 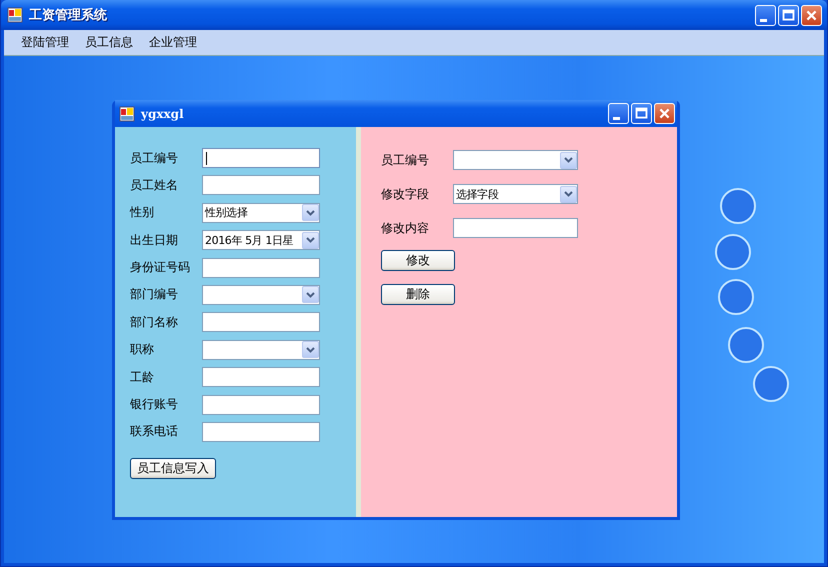 I want to click on form-button: 删除, so click(x=418, y=294).